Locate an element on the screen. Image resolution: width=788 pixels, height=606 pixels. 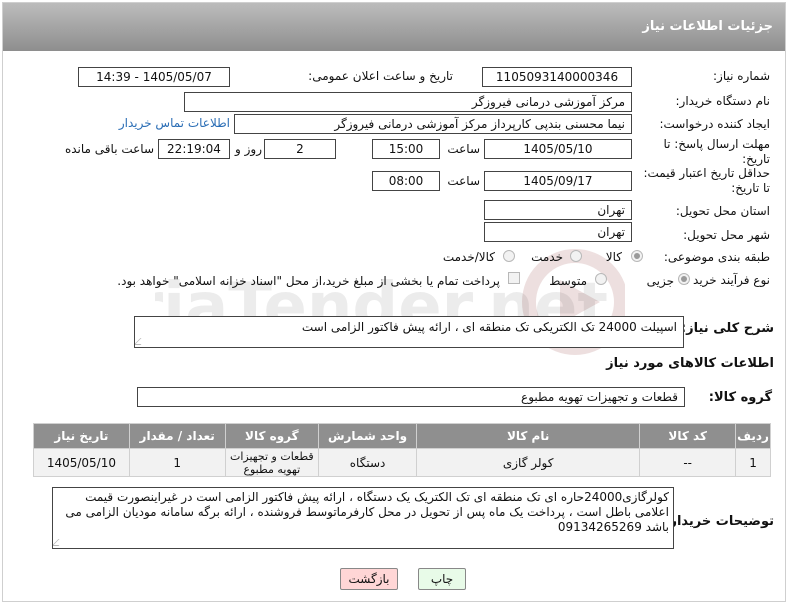
cell-qty: 1 is located at coordinates (177, 462).